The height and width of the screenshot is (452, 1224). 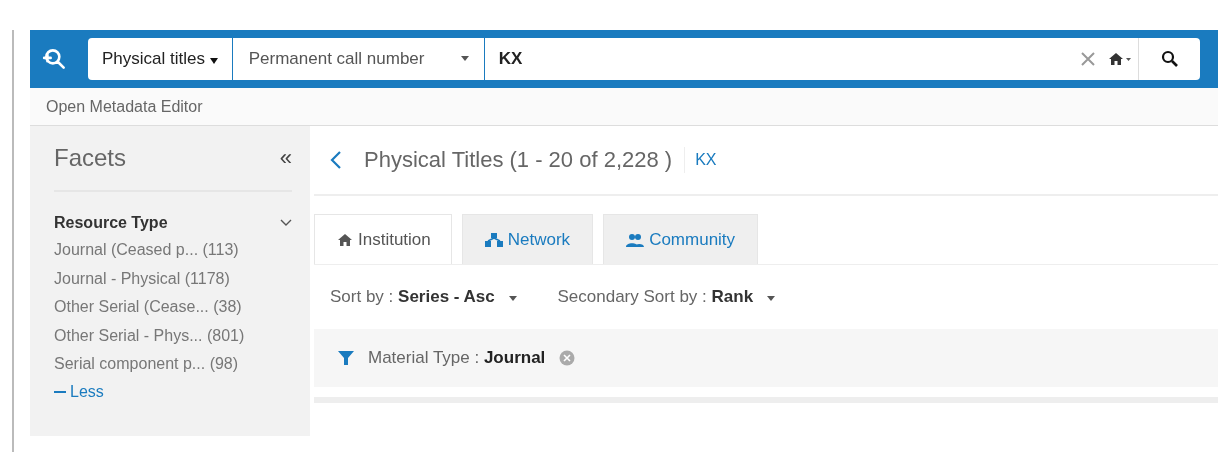 I want to click on query-tag: KX, so click(x=706, y=160).